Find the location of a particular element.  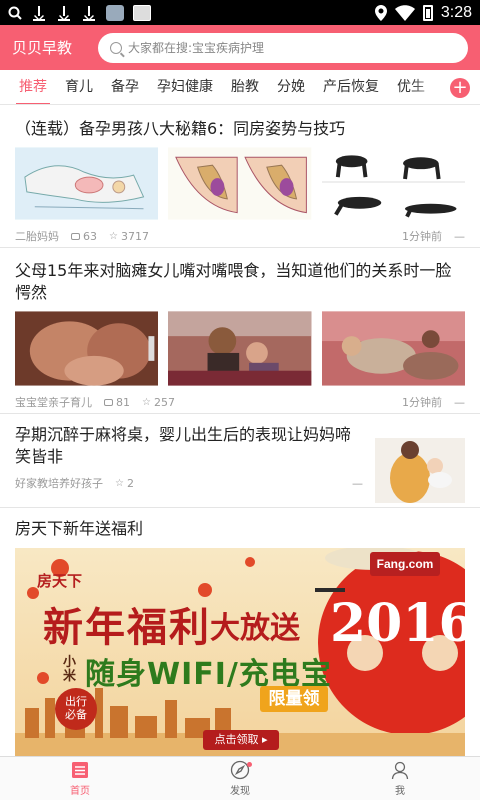

ad-year: 2016 is located at coordinates (397, 623).